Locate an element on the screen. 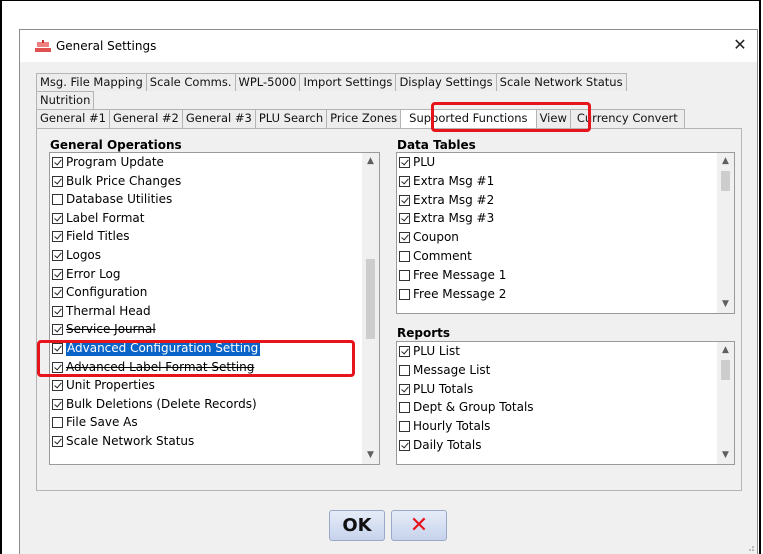  list-item: Unit Properties is located at coordinates (103, 385).